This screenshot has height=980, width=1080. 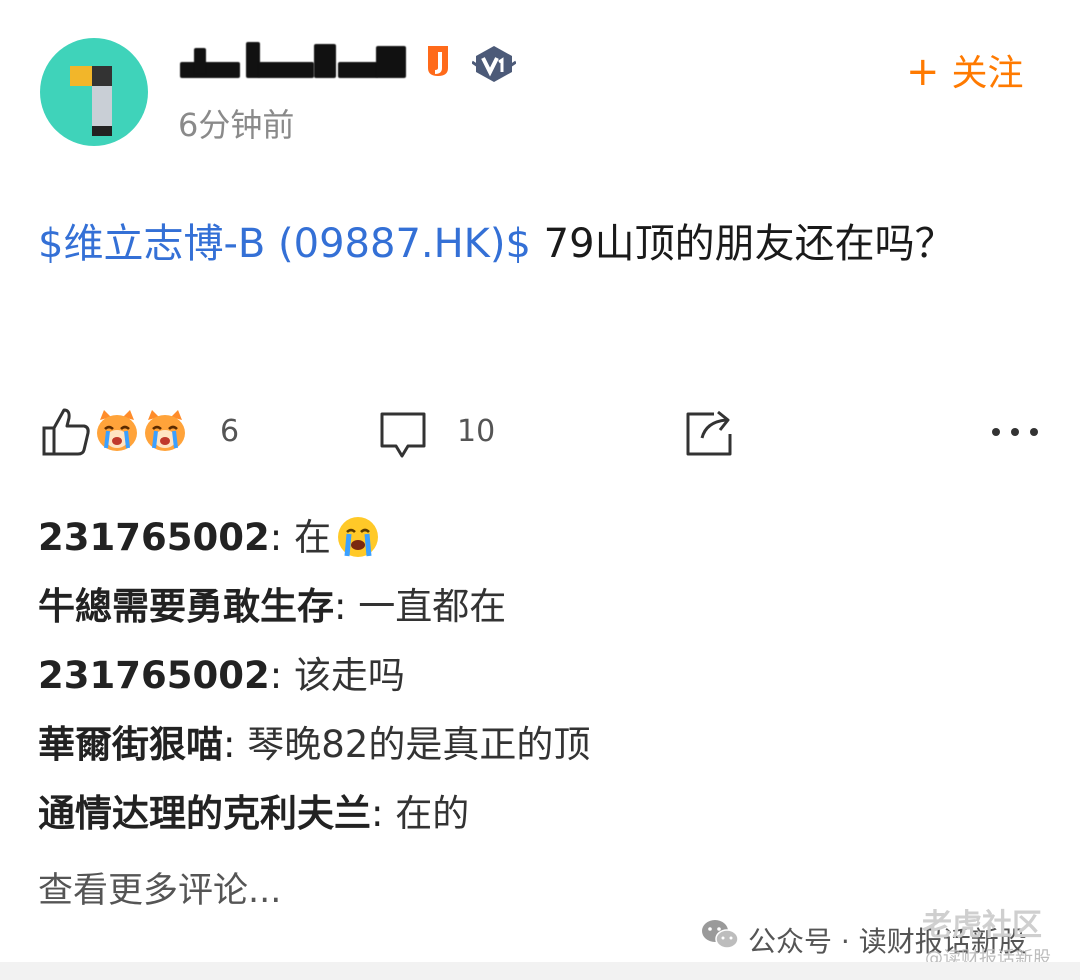 I want to click on follow-button: + 关注, so click(x=965, y=70).